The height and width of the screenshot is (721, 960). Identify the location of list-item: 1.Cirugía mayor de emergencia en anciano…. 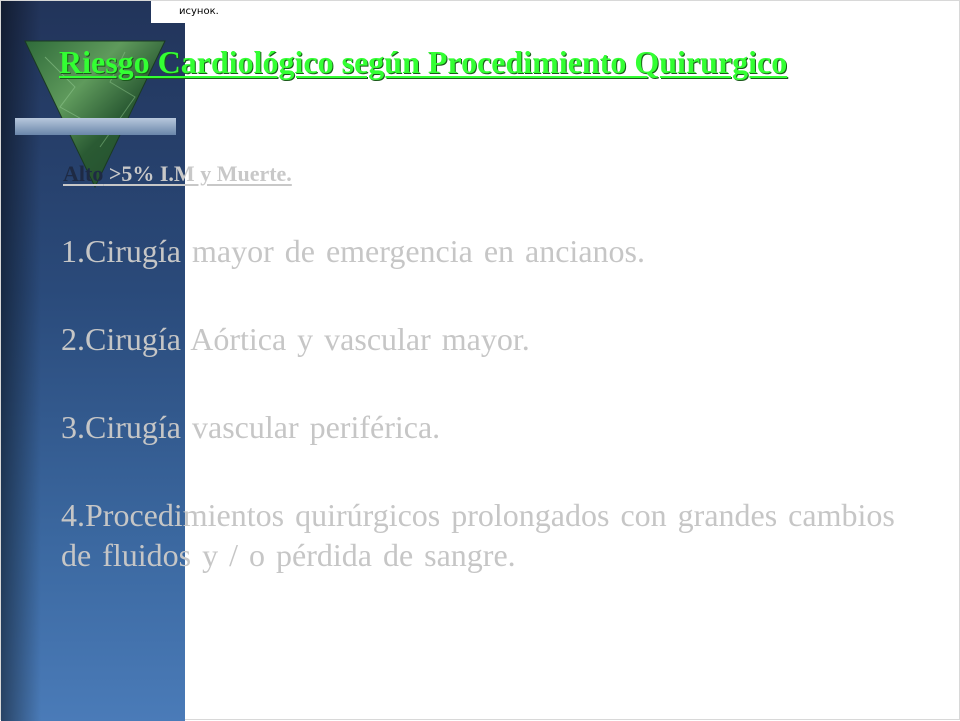
(353, 251).